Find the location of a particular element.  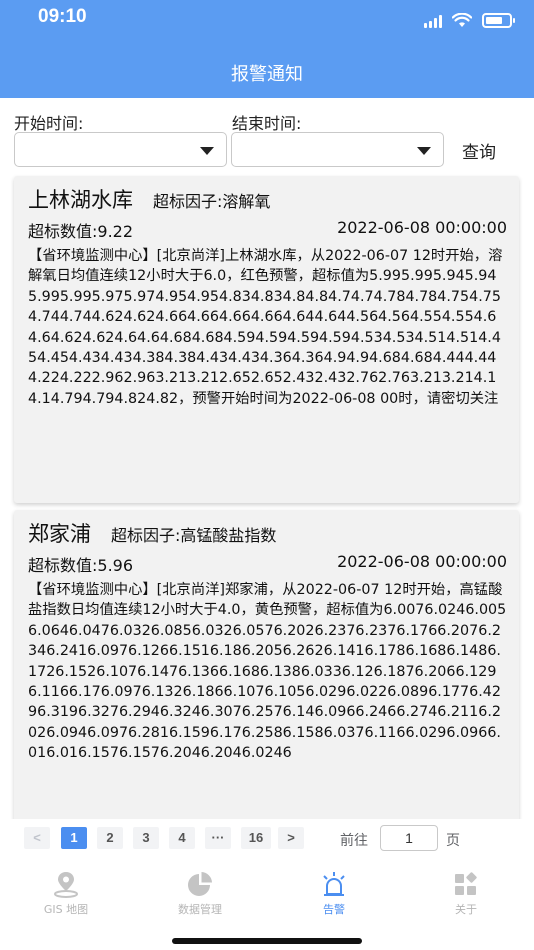

goto-page-input is located at coordinates (409, 838).